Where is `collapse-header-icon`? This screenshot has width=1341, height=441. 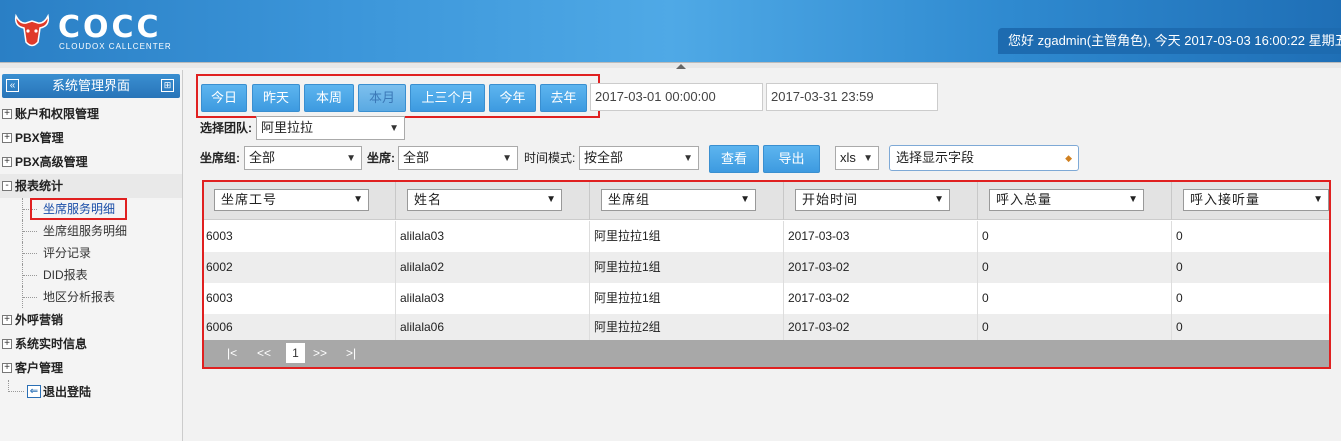
collapse-header-icon is located at coordinates (681, 66).